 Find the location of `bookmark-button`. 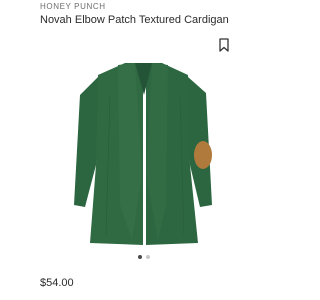

bookmark-button is located at coordinates (224, 45).